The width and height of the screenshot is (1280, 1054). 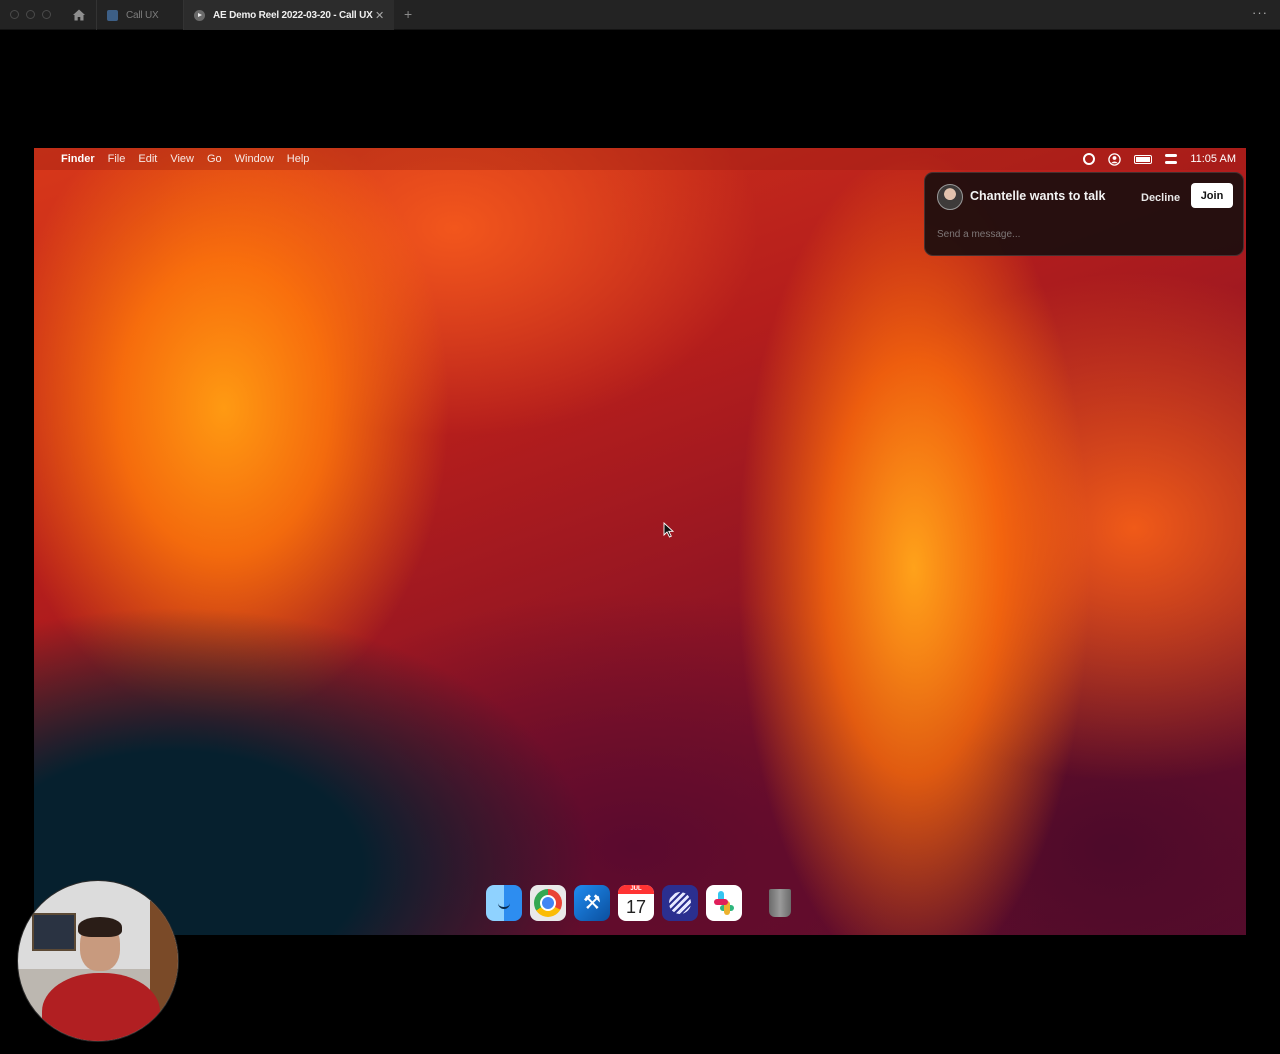 I want to click on presenter-webcam-bubble, so click(x=98, y=961).